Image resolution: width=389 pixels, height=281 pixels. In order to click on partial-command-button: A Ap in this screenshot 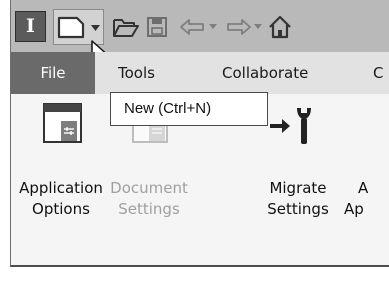, I will do `click(365, 156)`.